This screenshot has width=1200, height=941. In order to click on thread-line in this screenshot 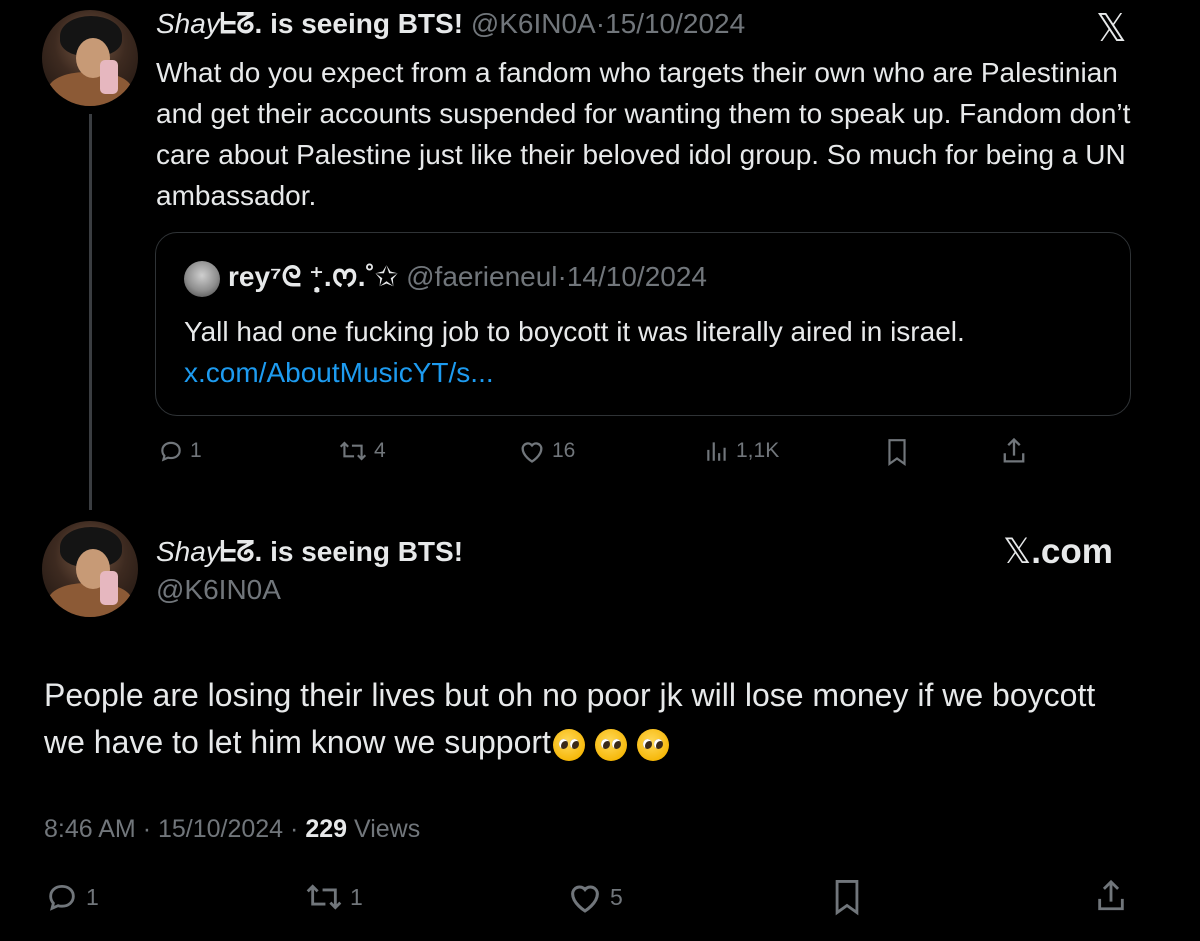, I will do `click(90, 312)`.